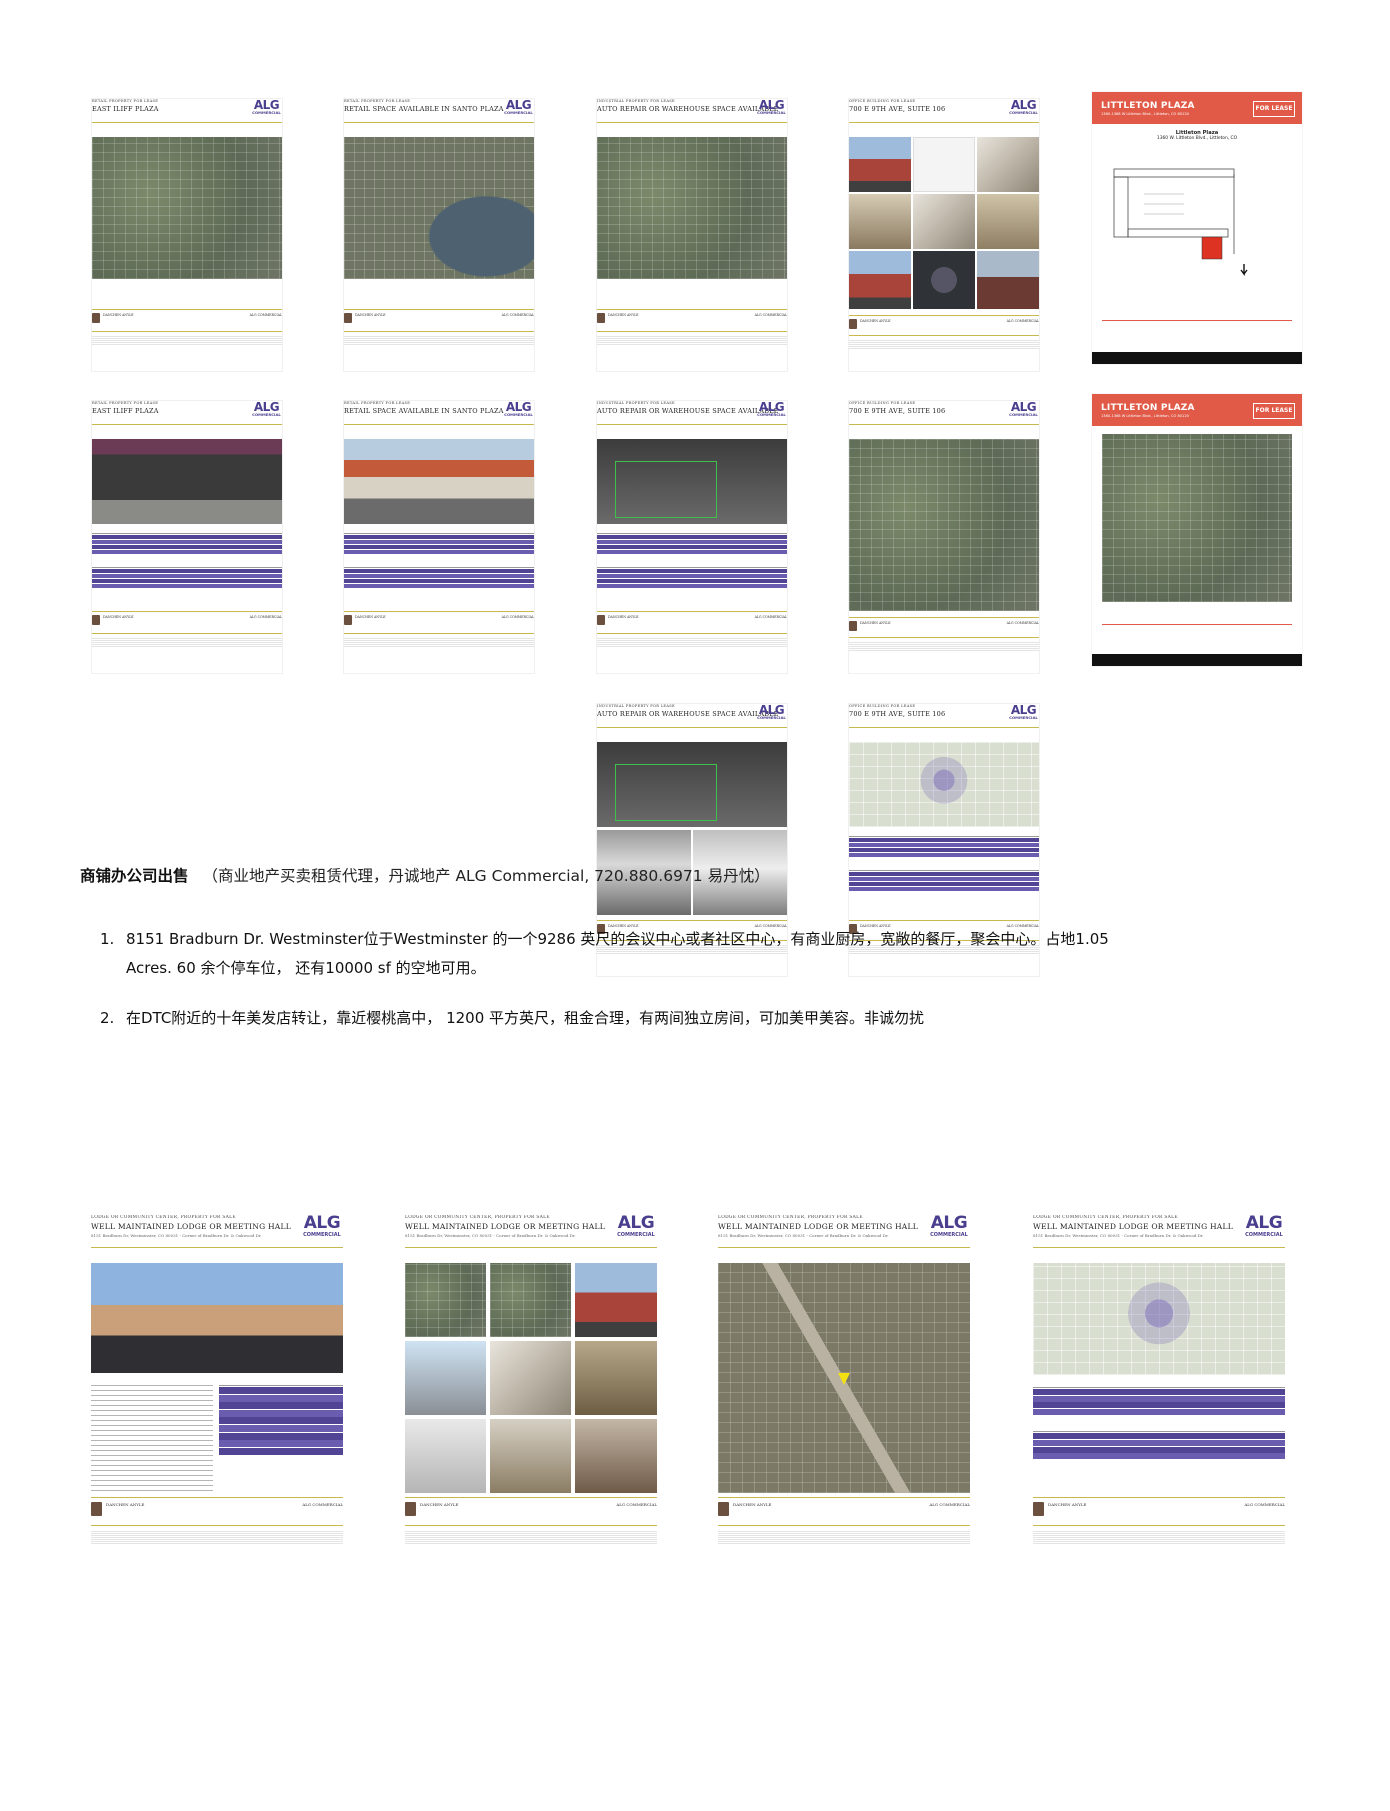 This screenshot has width=1390, height=1811. Describe the element at coordinates (439, 481) in the screenshot. I see `storefront-photo` at that location.